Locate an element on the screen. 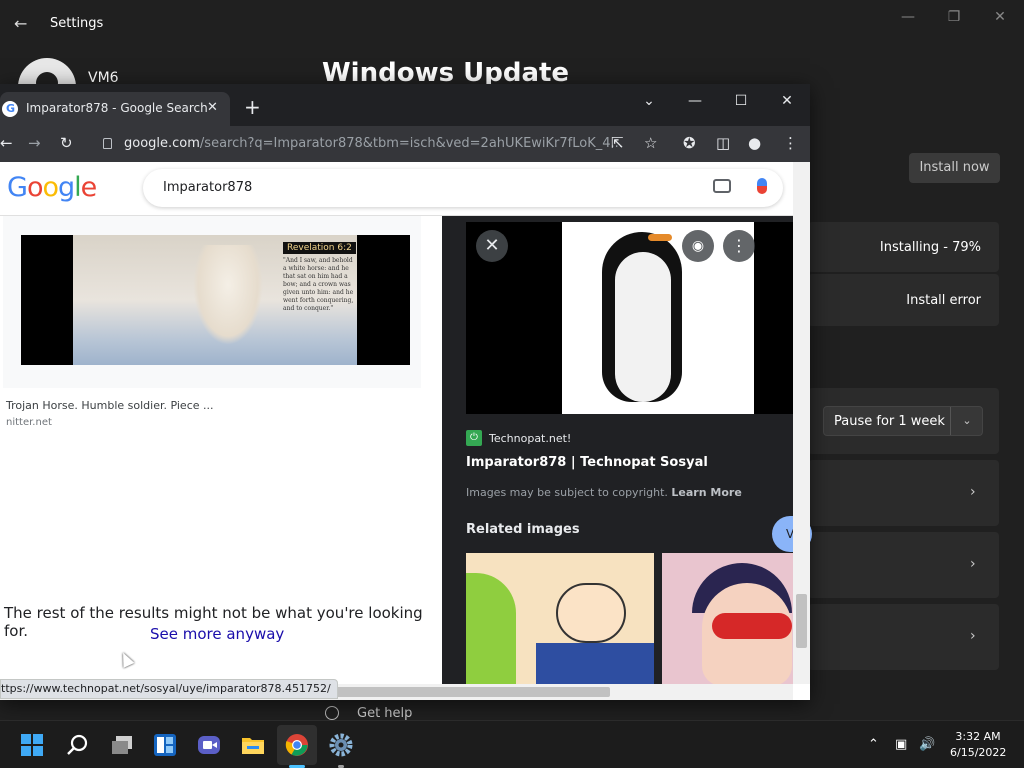 The image size is (1024, 768). red-mask-shape is located at coordinates (752, 626).